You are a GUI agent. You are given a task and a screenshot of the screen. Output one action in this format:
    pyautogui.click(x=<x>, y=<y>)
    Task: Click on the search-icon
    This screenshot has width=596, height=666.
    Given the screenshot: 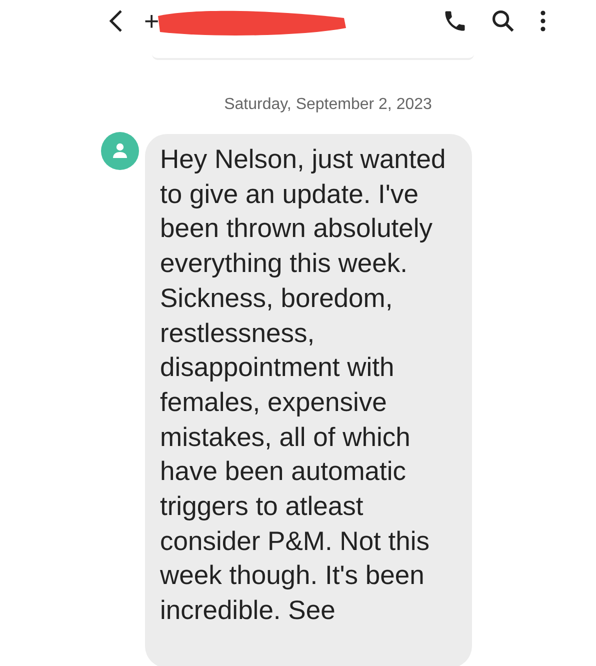 What is the action you would take?
    pyautogui.click(x=503, y=21)
    